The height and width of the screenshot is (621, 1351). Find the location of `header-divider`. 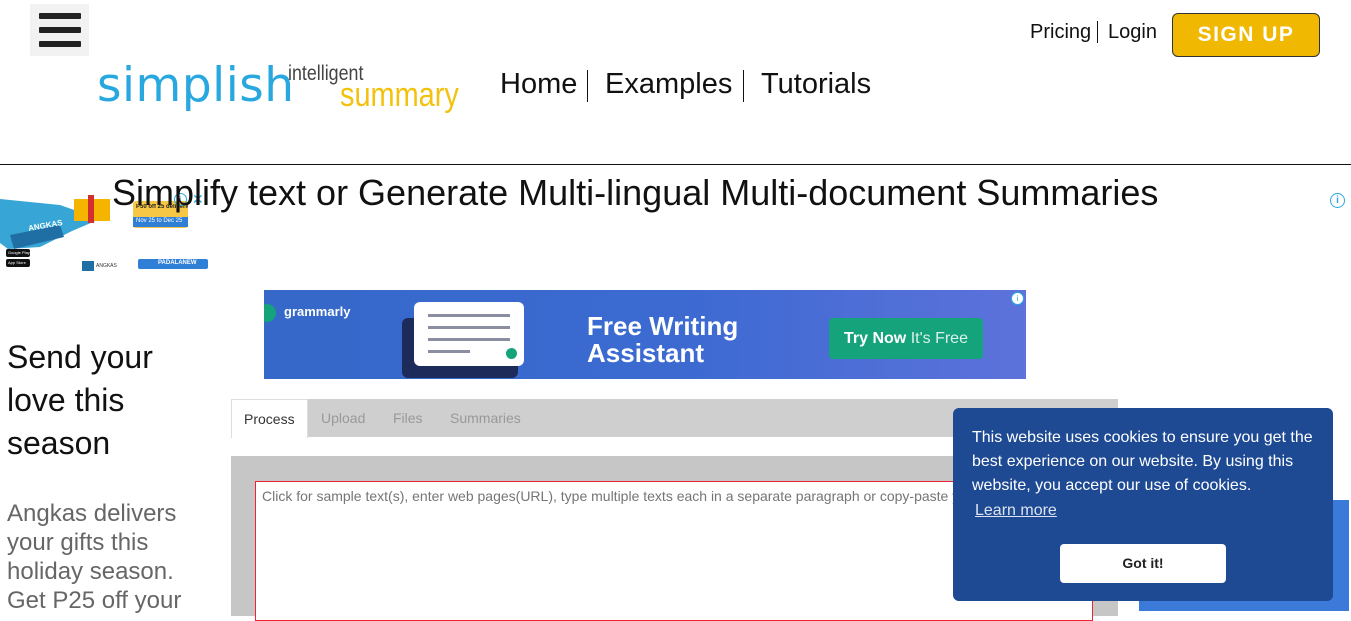

header-divider is located at coordinates (675, 164).